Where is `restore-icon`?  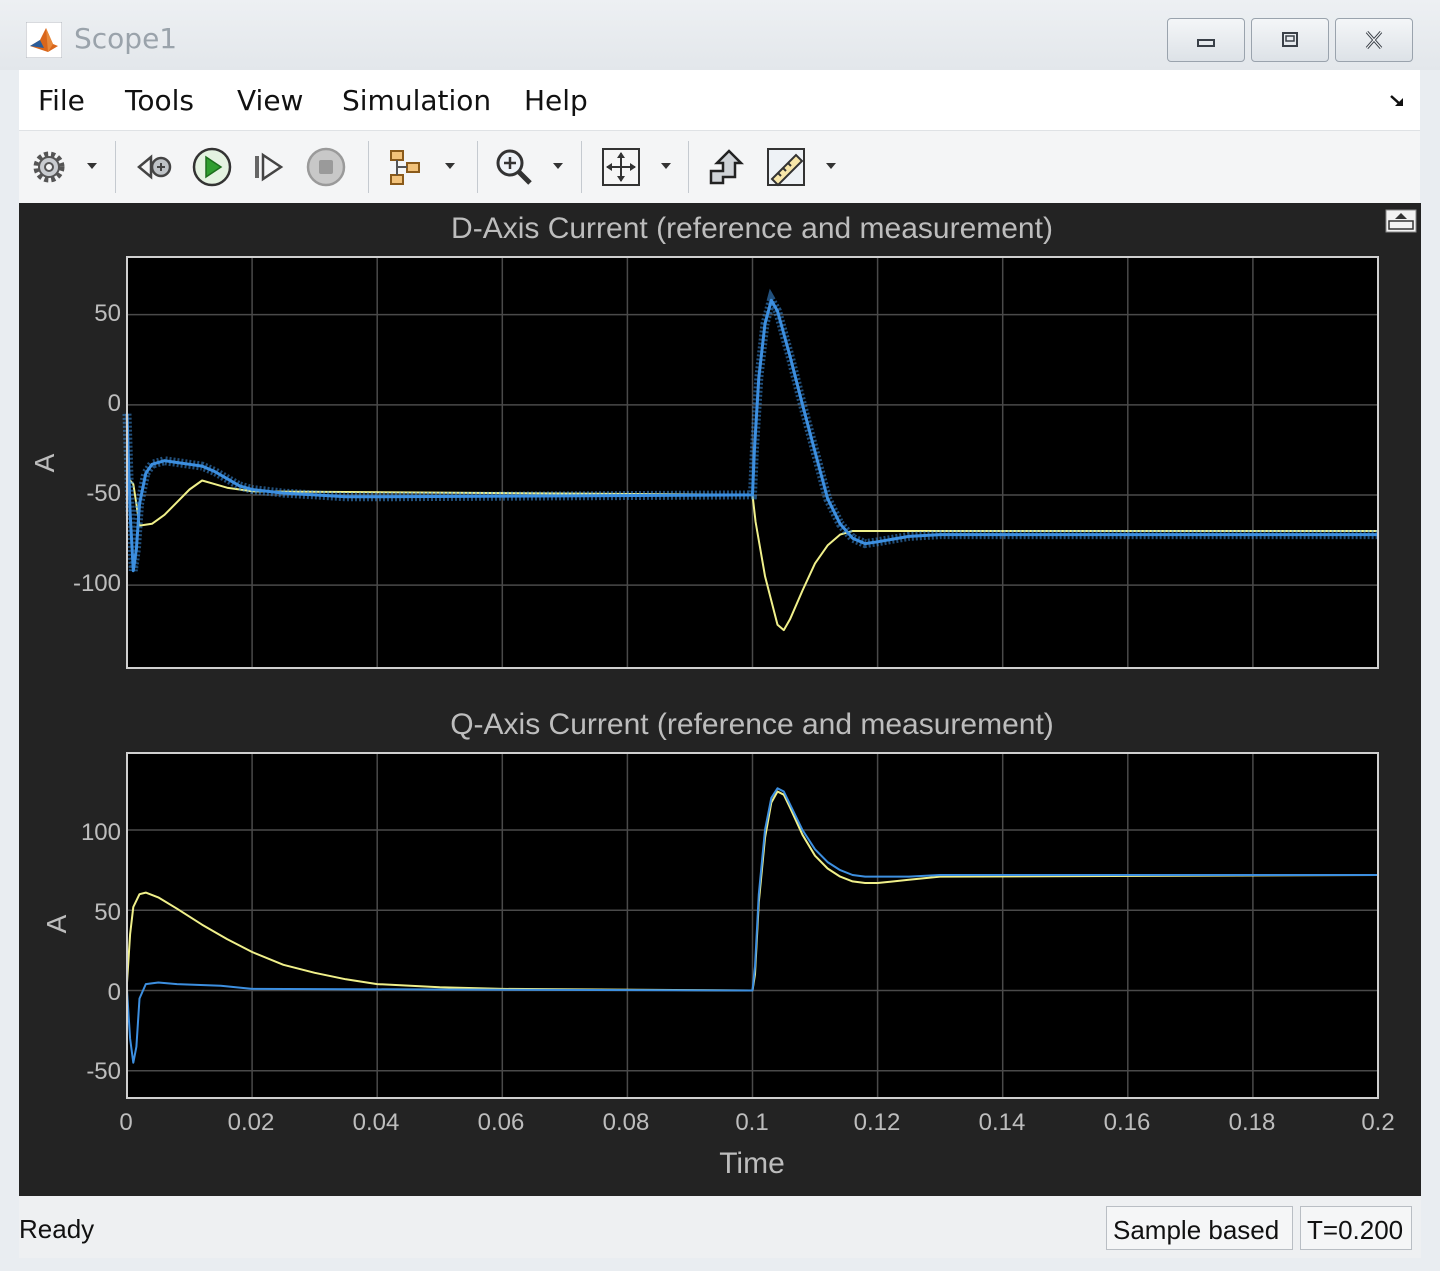 restore-icon is located at coordinates (1290, 39).